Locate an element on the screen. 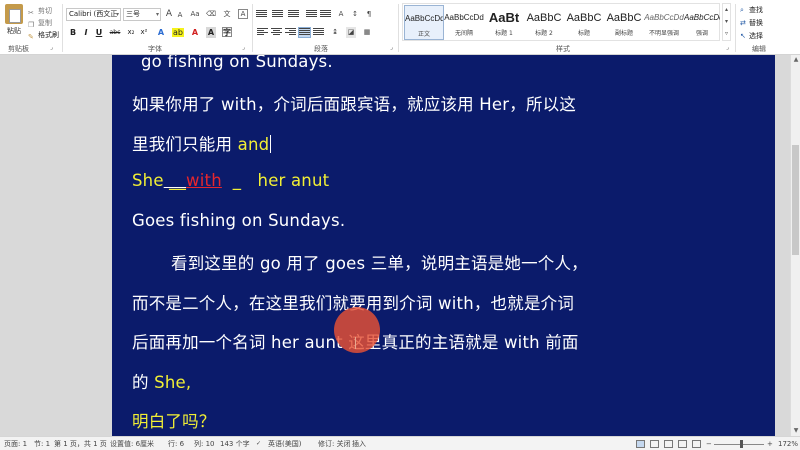 This screenshot has height=450, width=800. line-spacing-icon: ↨ is located at coordinates (335, 32).